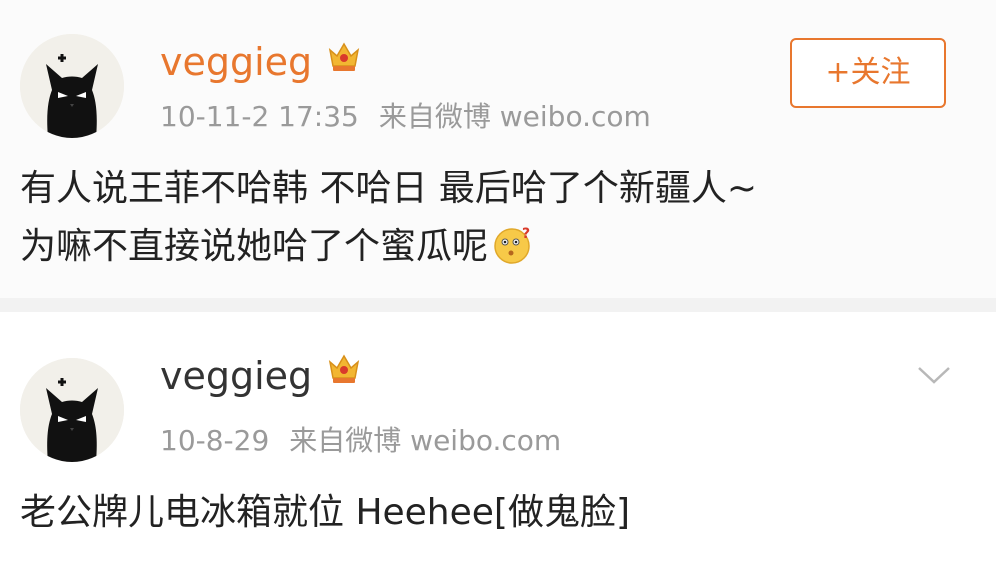 This screenshot has height=578, width=996. Describe the element at coordinates (215, 440) in the screenshot. I see `post-time: 10-8-29` at that location.